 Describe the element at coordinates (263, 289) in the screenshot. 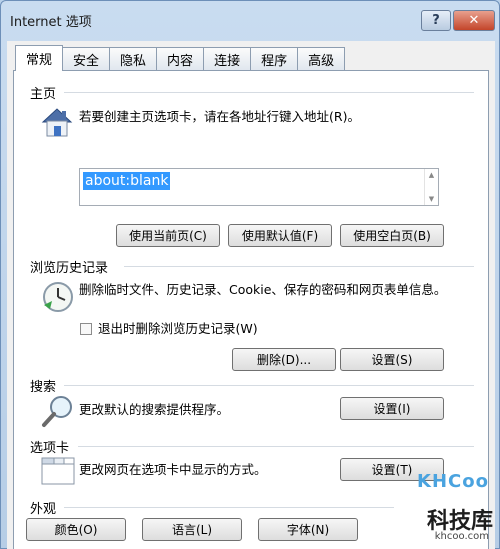

I see `history-description: 删除临时文件、历史记录、Cookie、保存的密码和网页表单信息。` at that location.